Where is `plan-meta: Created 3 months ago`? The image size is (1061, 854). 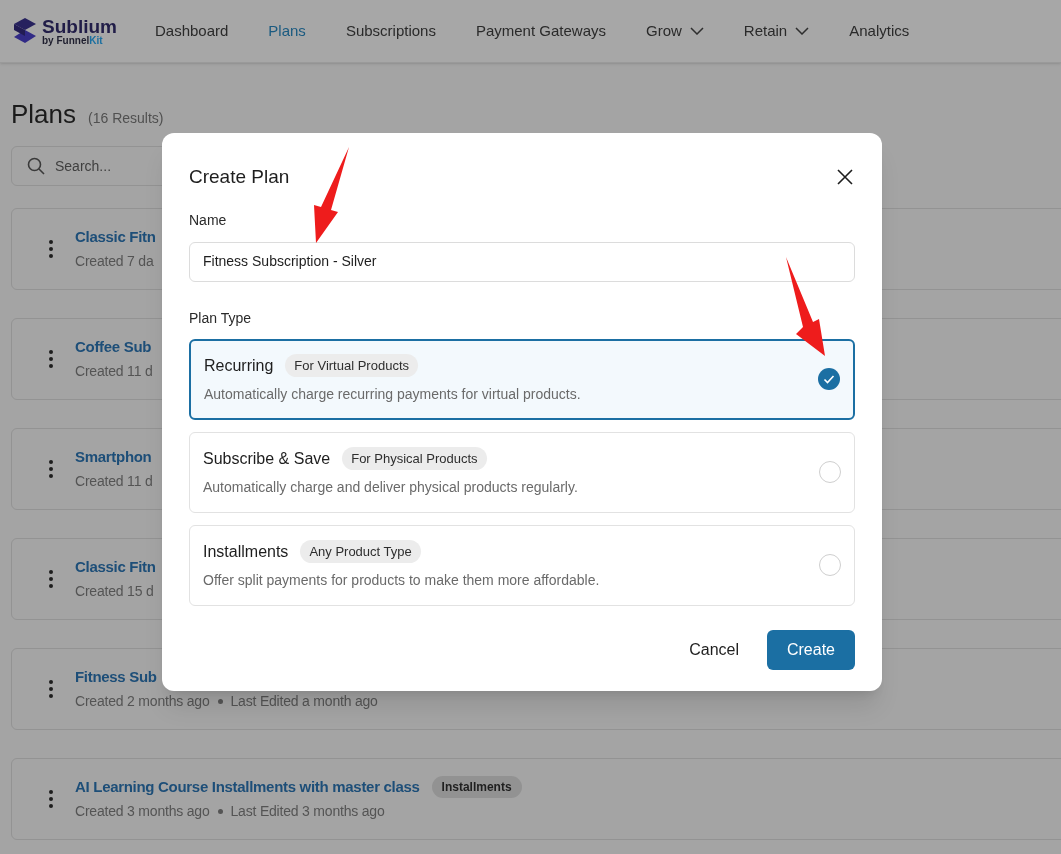
plan-meta: Created 3 months ago is located at coordinates (142, 812).